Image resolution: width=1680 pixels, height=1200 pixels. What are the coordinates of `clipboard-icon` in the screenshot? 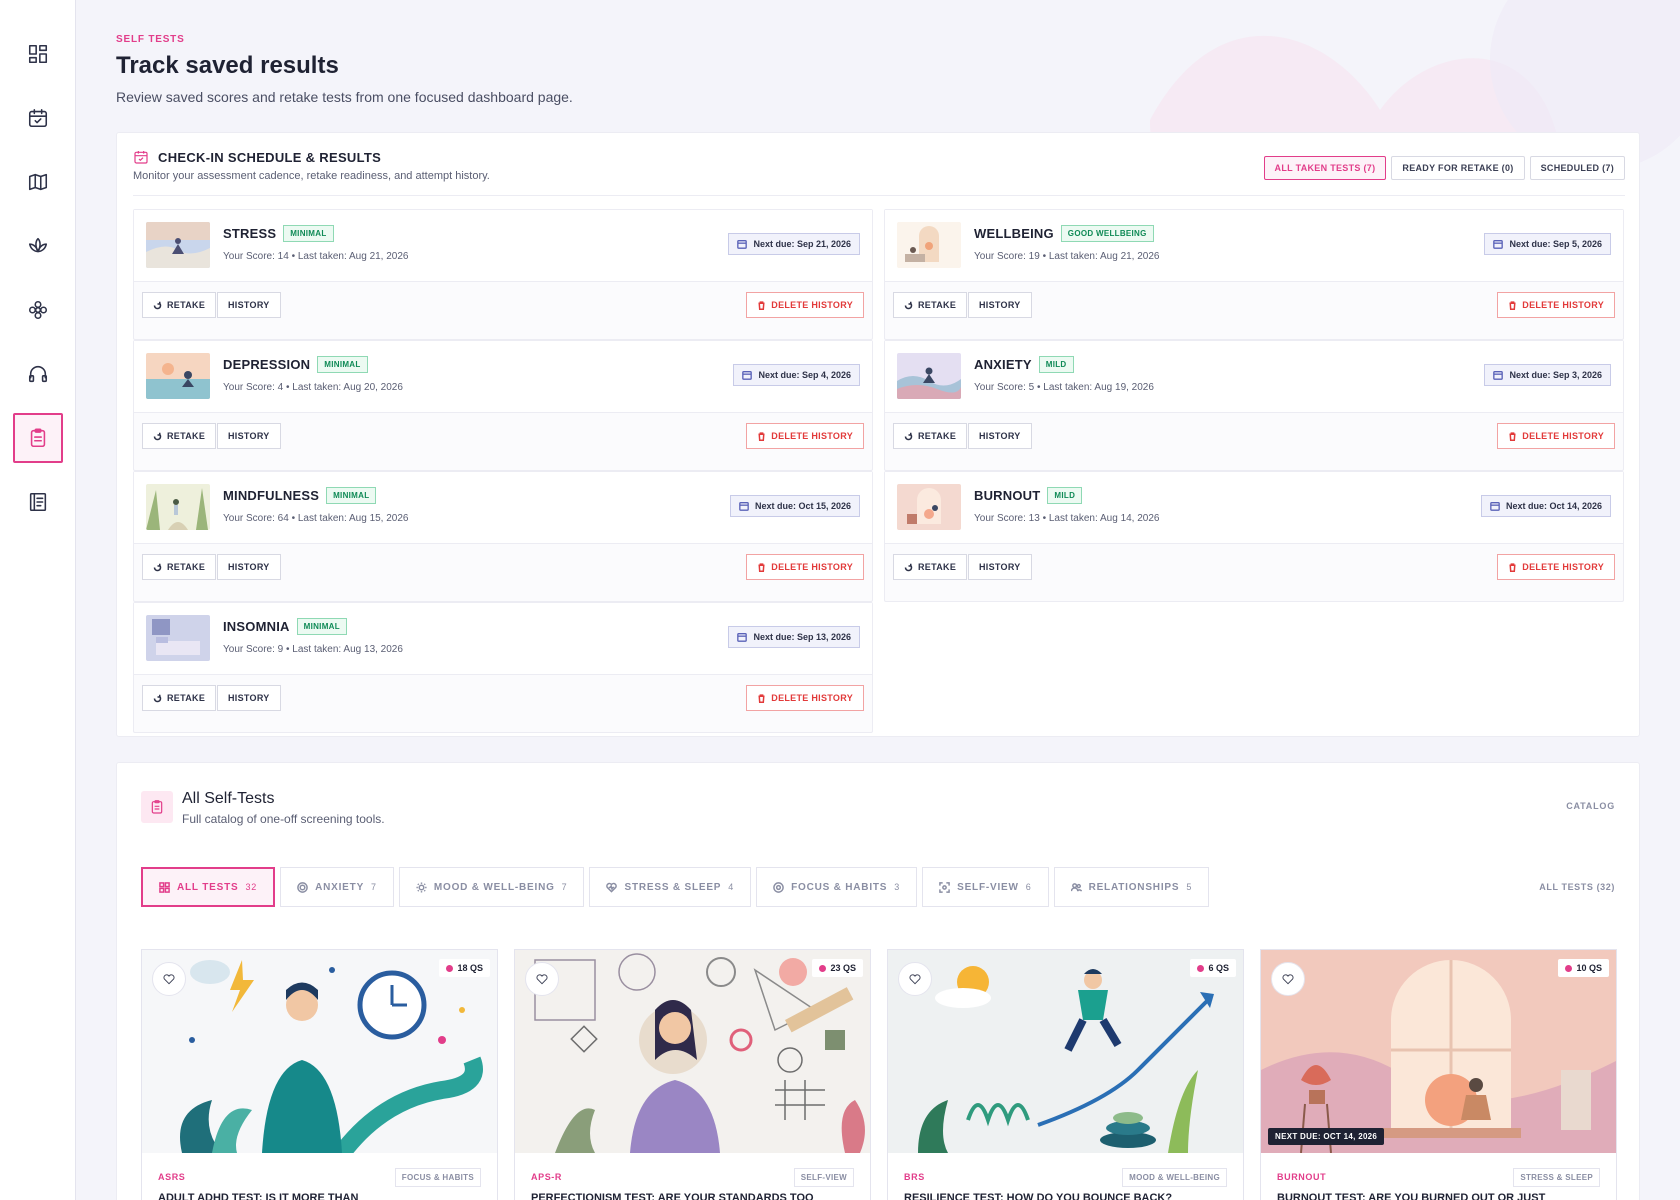 It's located at (38, 438).